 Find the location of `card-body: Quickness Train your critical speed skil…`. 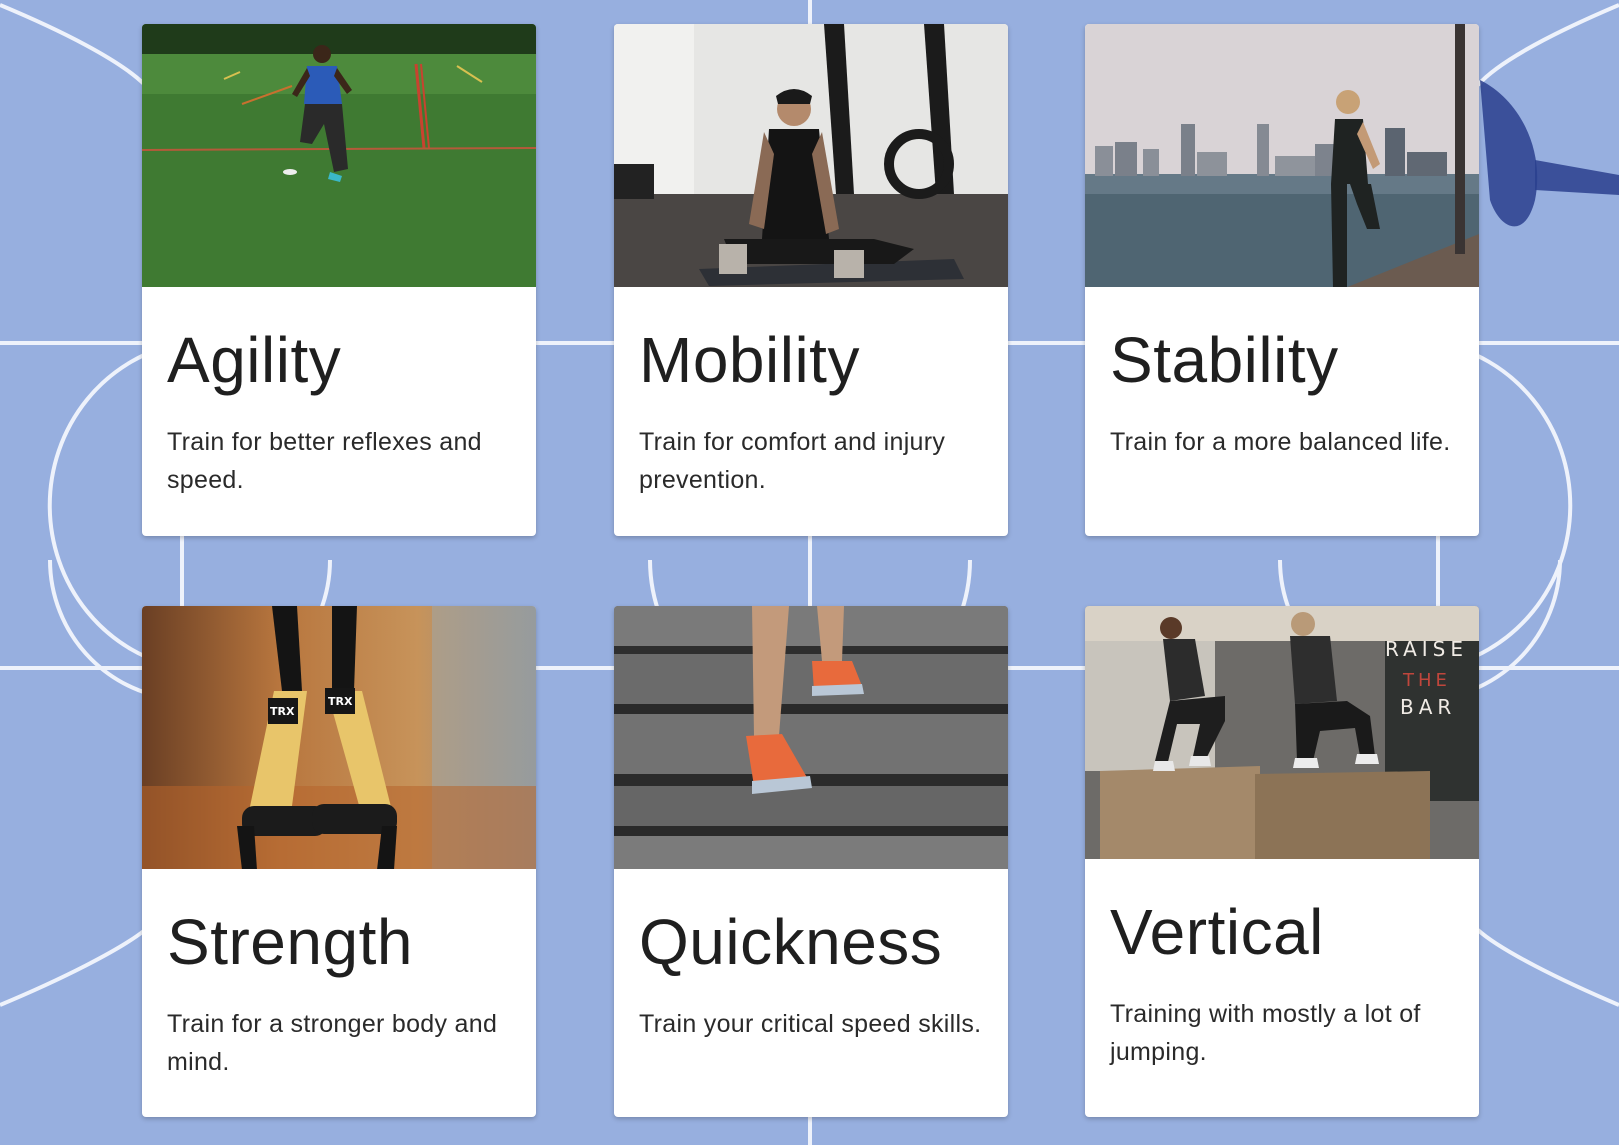

card-body: Quickness Train your critical speed skil… is located at coordinates (811, 956).